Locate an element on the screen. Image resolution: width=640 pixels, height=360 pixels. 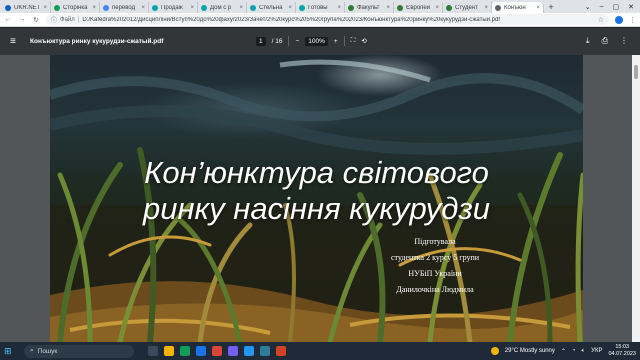
maximize-button: ▢ is located at coordinates (616, 7).